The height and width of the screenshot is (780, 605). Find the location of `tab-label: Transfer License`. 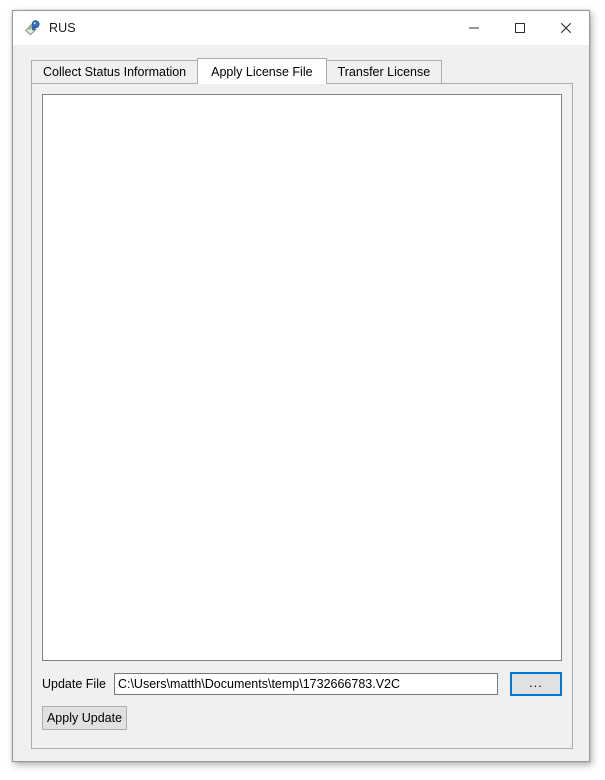

tab-label: Transfer License is located at coordinates (384, 72).